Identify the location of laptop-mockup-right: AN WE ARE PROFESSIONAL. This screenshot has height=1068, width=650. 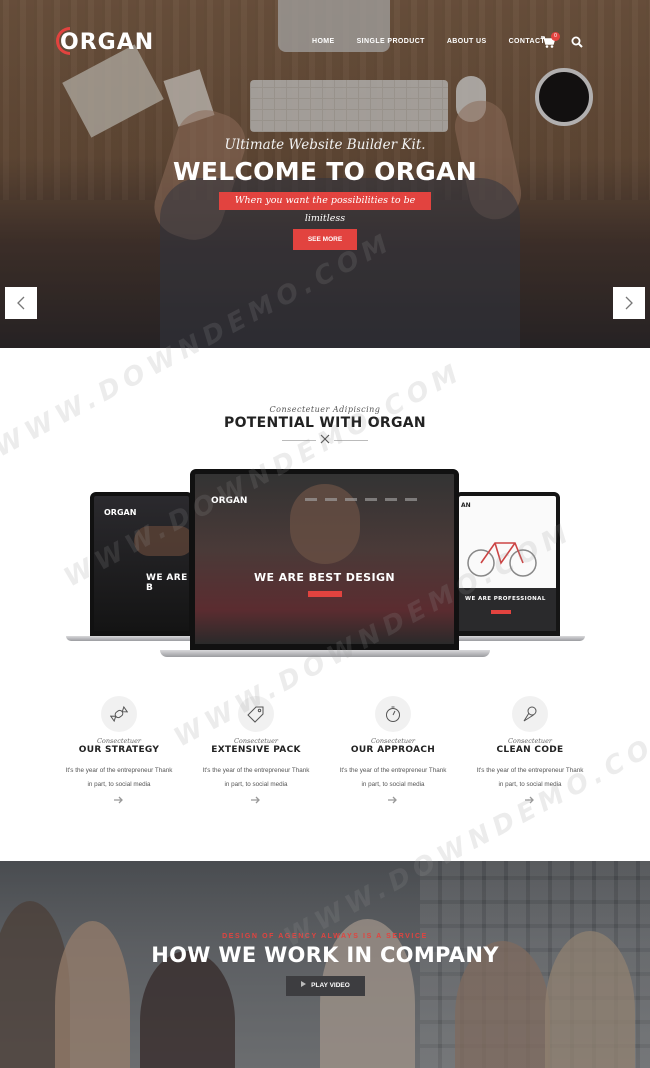
(507, 564).